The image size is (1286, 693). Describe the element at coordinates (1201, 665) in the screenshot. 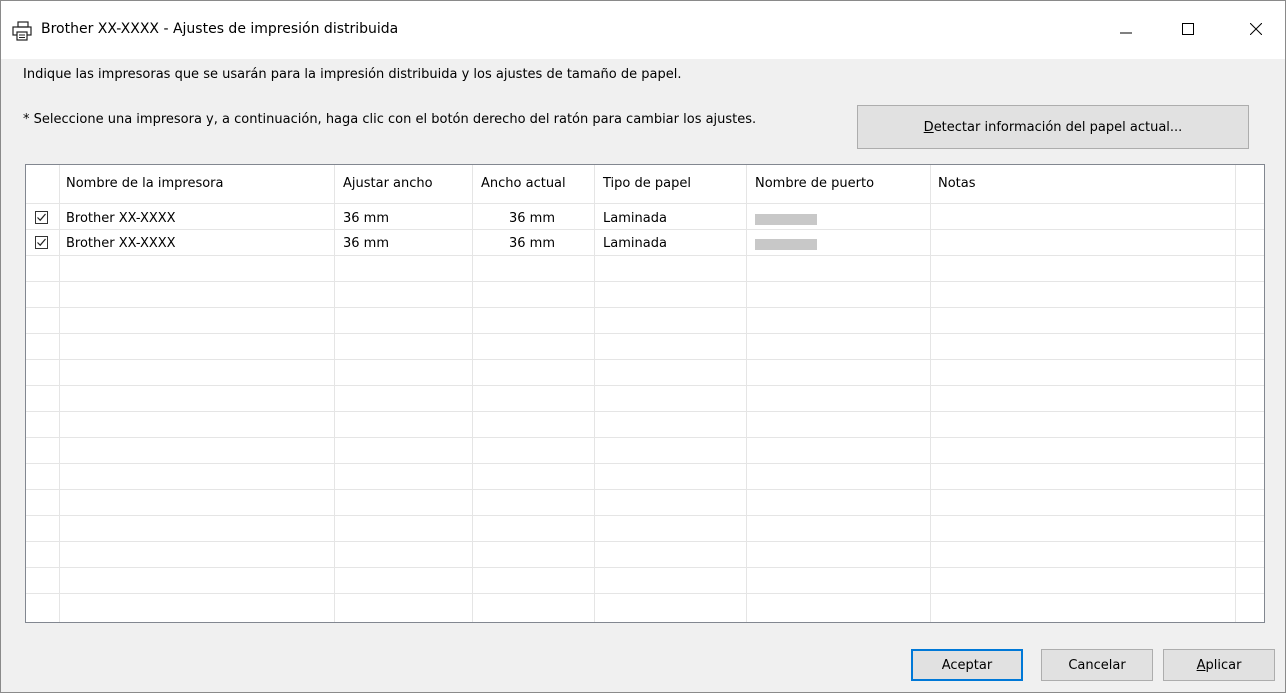

I see `apply-button-mnemonic: A` at that location.